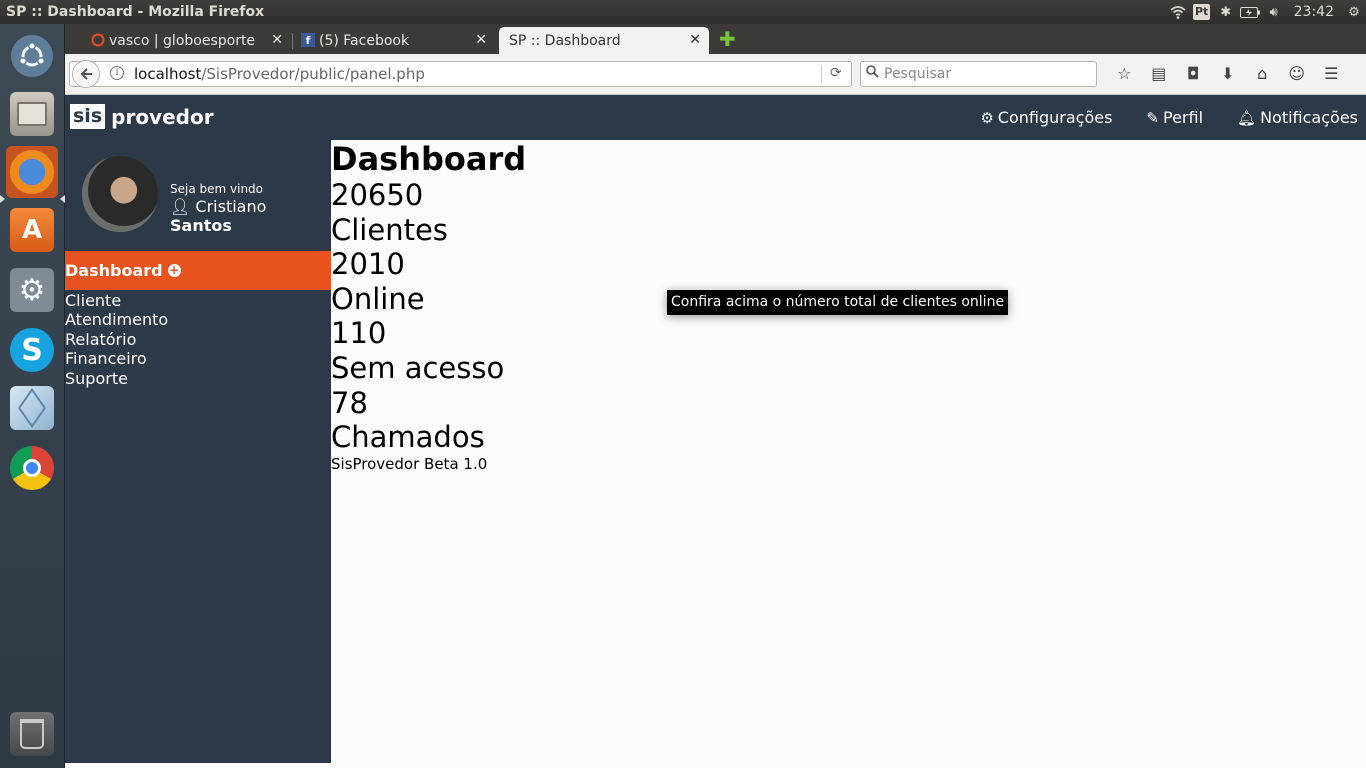 The height and width of the screenshot is (768, 1366). What do you see at coordinates (32, 172) in the screenshot?
I see `firefox-icon` at bounding box center [32, 172].